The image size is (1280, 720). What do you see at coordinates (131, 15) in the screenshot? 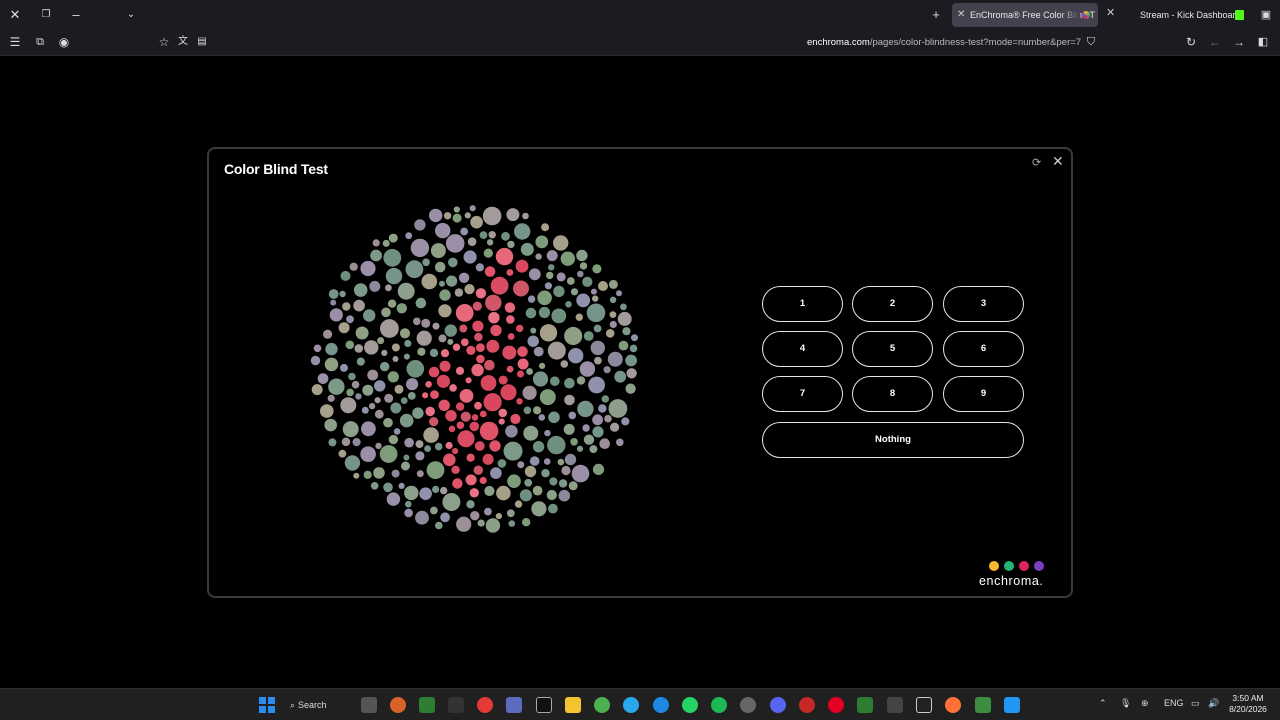
I see `chevron-down-icon: ⌄` at bounding box center [131, 15].